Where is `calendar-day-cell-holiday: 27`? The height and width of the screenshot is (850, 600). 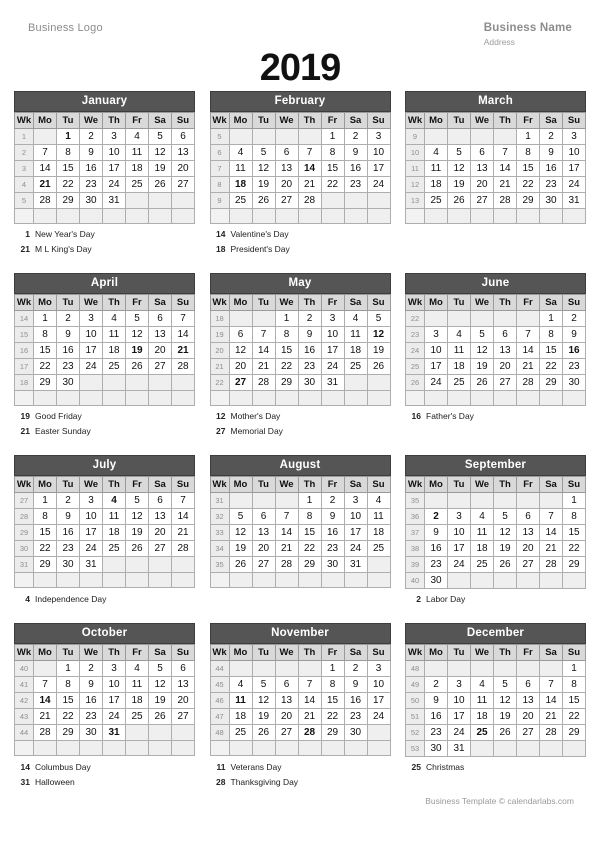 calendar-day-cell-holiday: 27 is located at coordinates (240, 382).